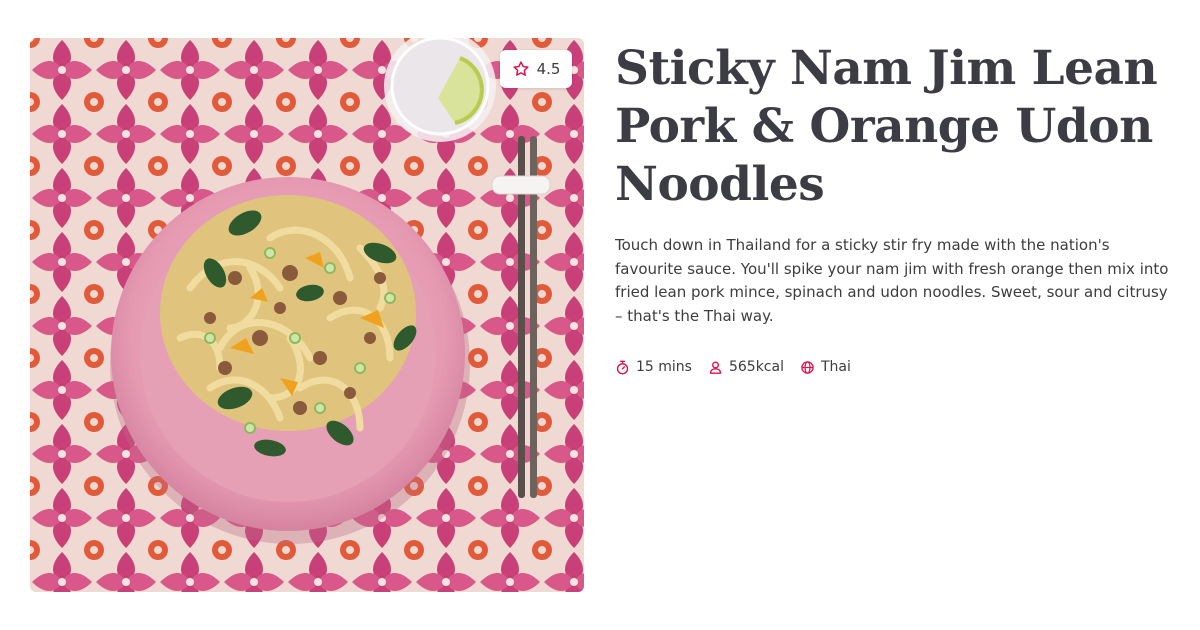 This screenshot has width=1200, height=630. What do you see at coordinates (807, 367) in the screenshot?
I see `globe-icon` at bounding box center [807, 367].